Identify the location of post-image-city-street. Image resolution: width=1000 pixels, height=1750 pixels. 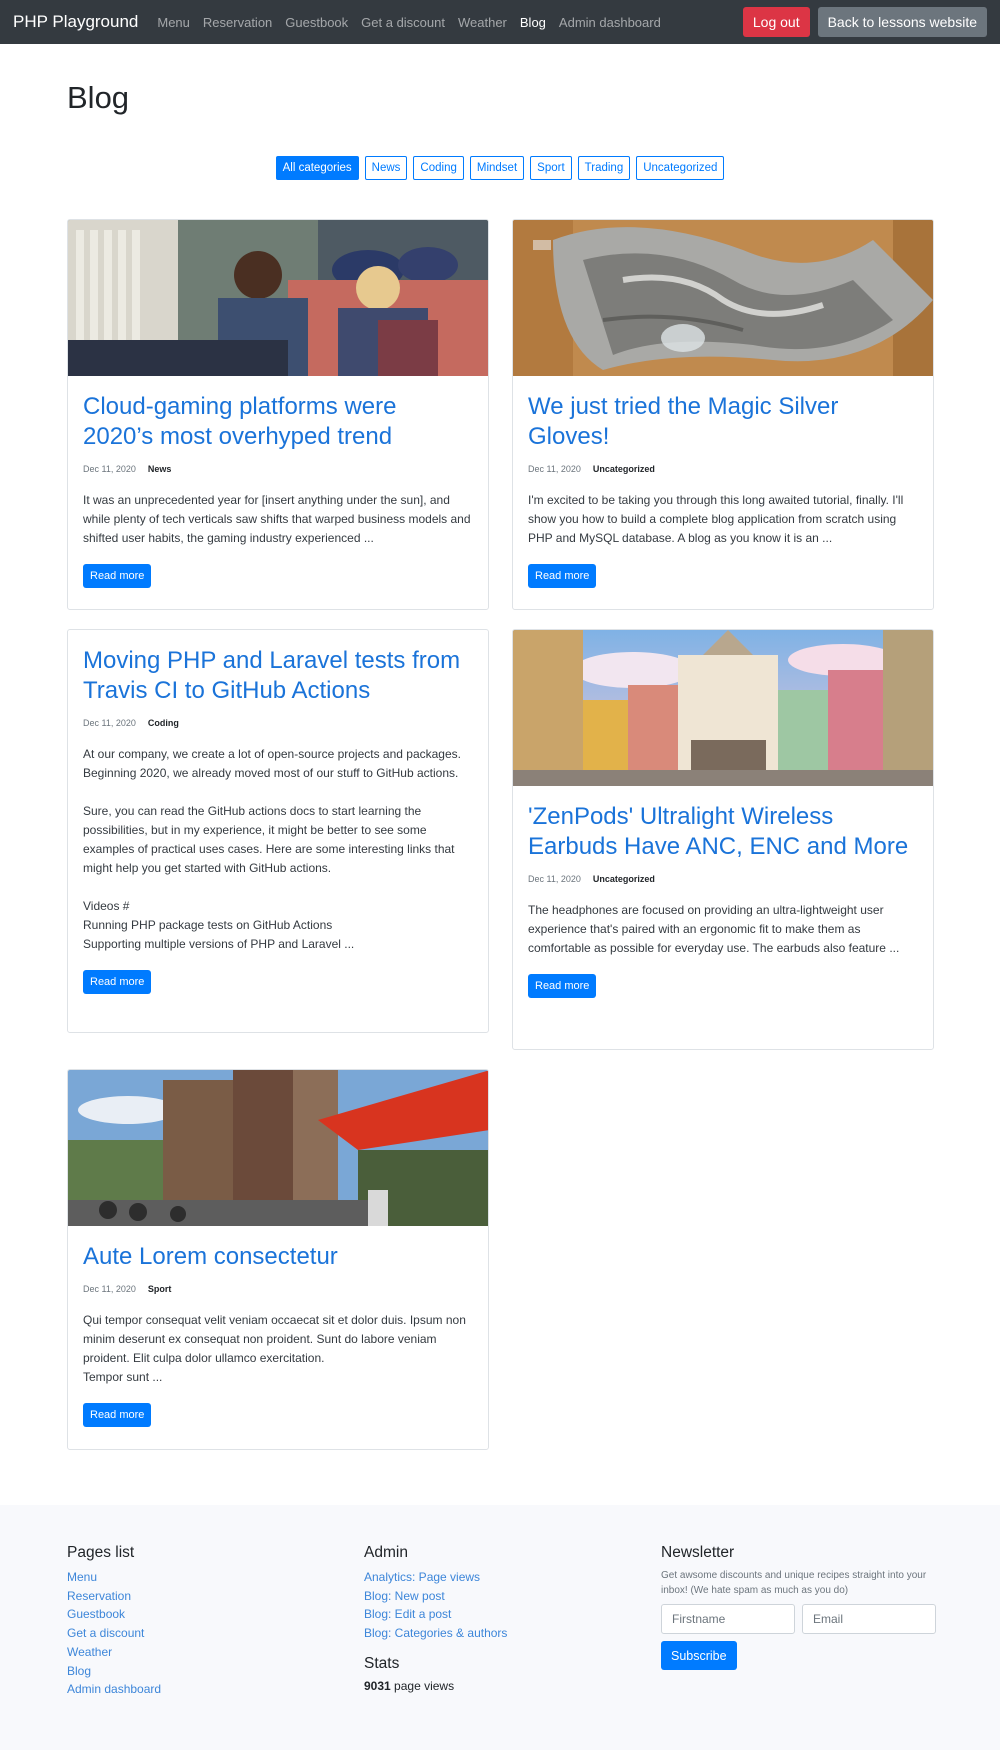
(723, 708).